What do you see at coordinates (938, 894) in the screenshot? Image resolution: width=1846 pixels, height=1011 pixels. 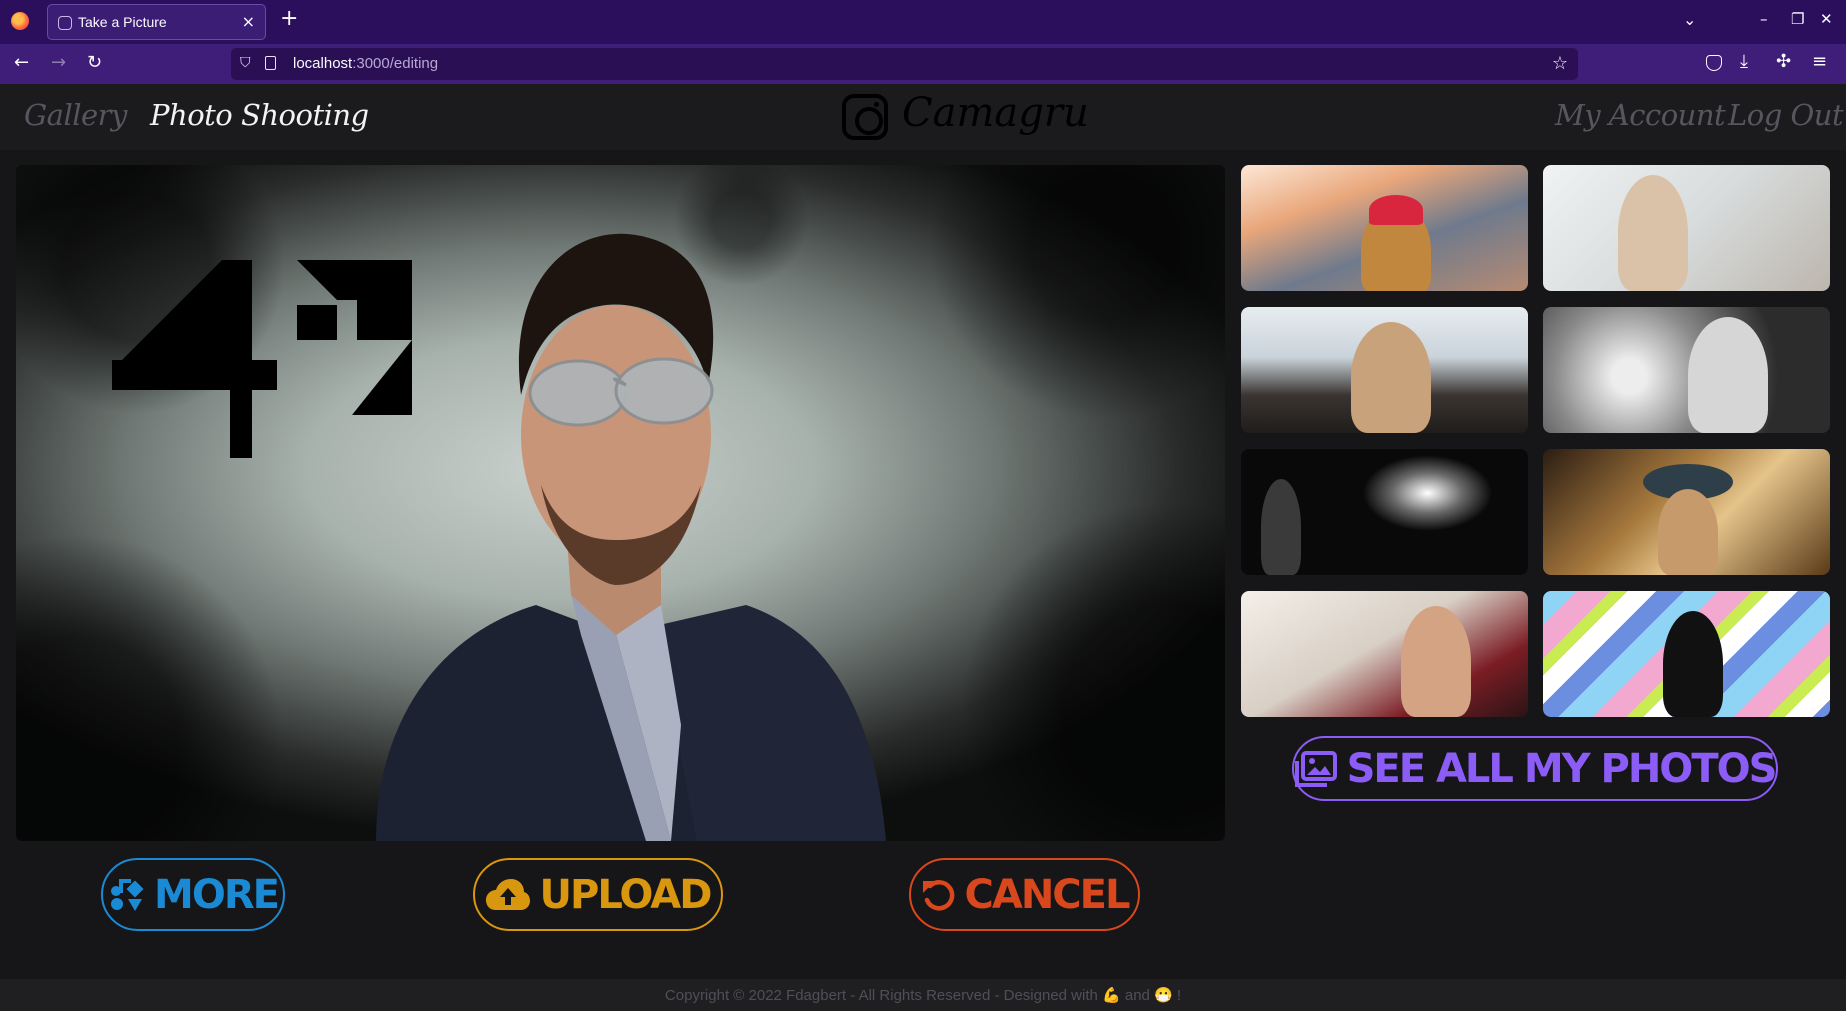 I see `undo-icon` at bounding box center [938, 894].